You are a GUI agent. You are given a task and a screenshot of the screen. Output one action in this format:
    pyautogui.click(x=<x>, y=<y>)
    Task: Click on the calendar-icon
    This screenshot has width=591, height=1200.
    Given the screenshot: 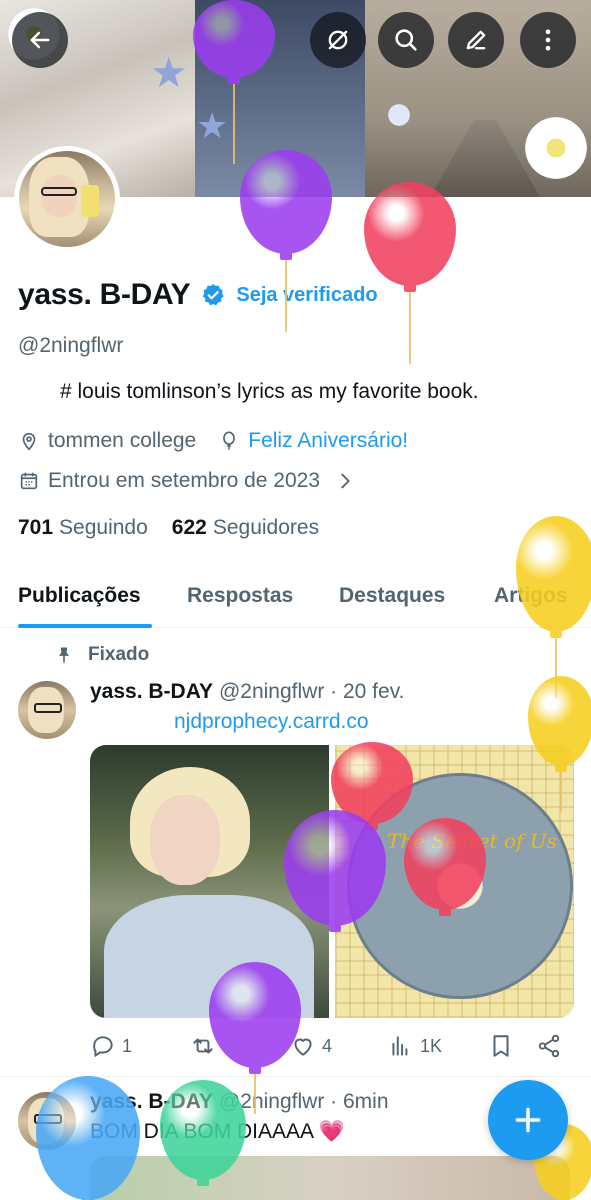 What is the action you would take?
    pyautogui.click(x=29, y=481)
    